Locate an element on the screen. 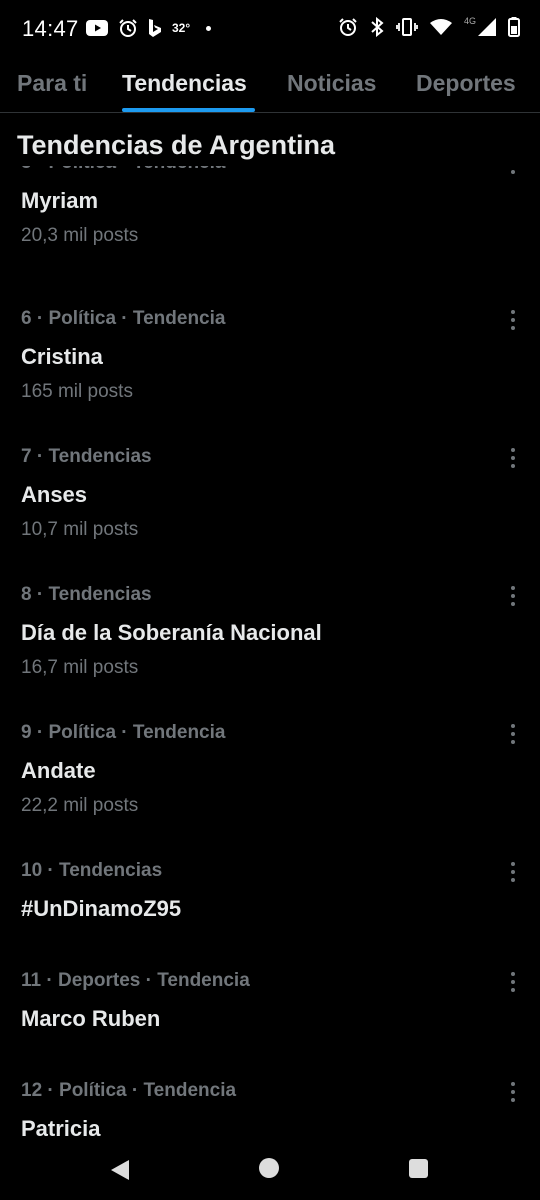 The image size is (540, 1200). trend-name: Día de la Soberanía Nacional is located at coordinates (171, 632).